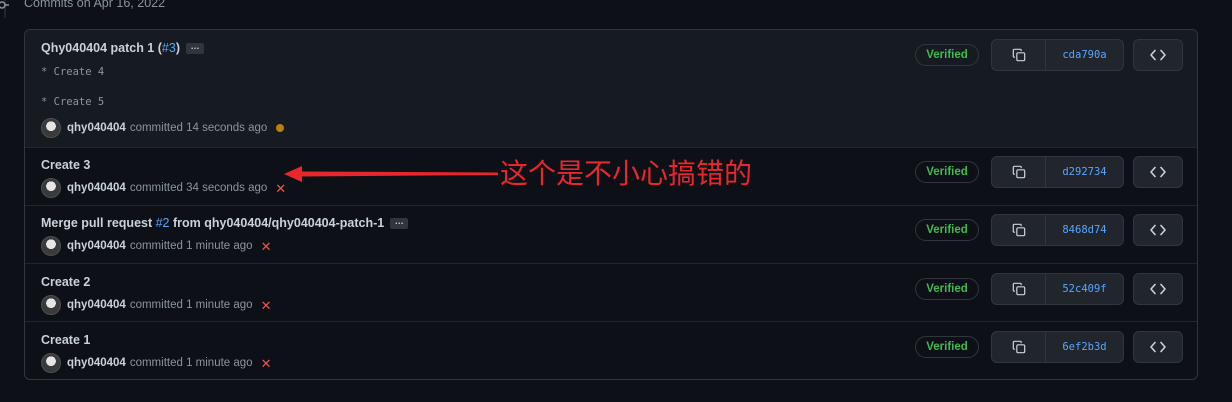 The width and height of the screenshot is (1232, 402). I want to click on commit-meta: qhy040404 committed 34 seconds ago ✕, so click(163, 188).